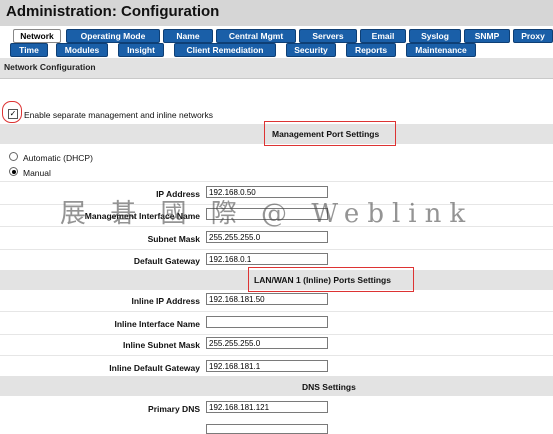  I want to click on ip-address-input: 192.168.0.50, so click(267, 192).